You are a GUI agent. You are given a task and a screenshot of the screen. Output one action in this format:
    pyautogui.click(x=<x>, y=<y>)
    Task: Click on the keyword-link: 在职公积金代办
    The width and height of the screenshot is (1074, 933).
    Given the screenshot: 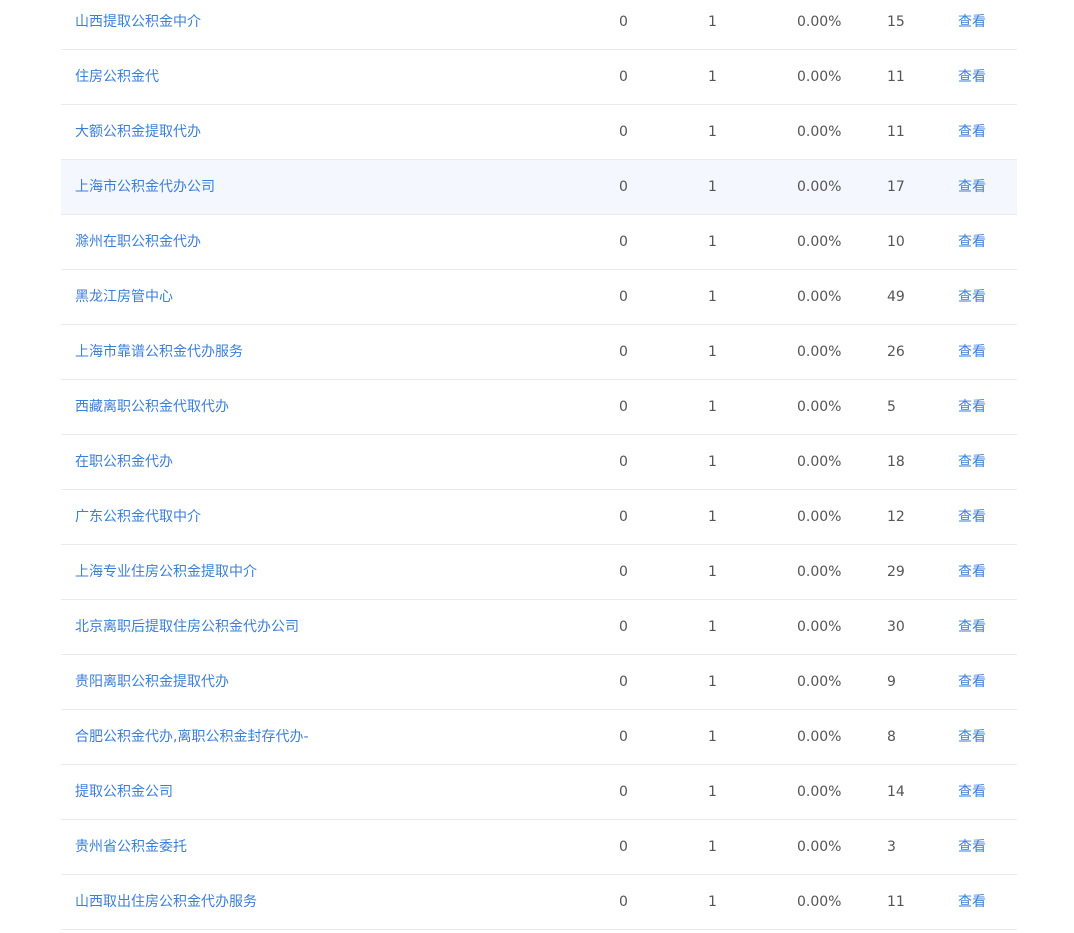 What is the action you would take?
    pyautogui.click(x=124, y=462)
    